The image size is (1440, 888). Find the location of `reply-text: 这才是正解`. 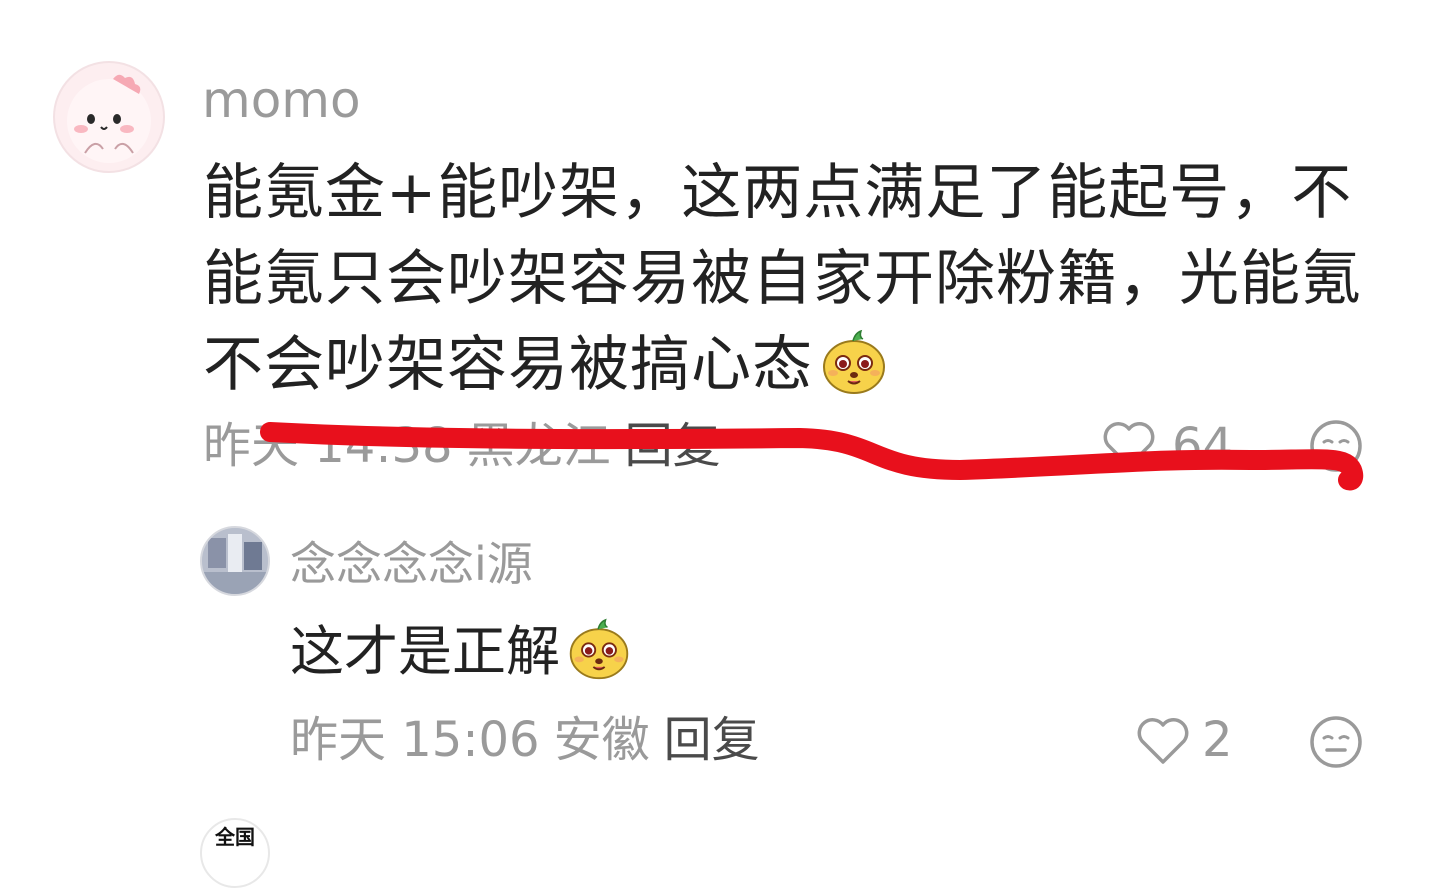

reply-text: 这才是正解 is located at coordinates (425, 651).